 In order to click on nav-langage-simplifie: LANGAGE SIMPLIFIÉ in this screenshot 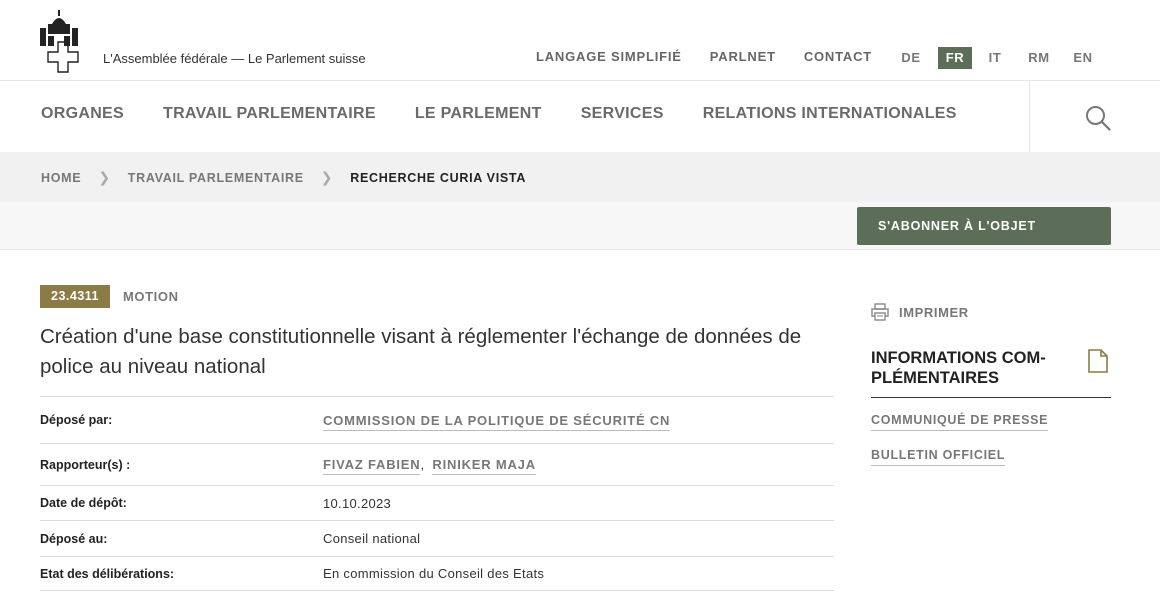, I will do `click(609, 56)`.